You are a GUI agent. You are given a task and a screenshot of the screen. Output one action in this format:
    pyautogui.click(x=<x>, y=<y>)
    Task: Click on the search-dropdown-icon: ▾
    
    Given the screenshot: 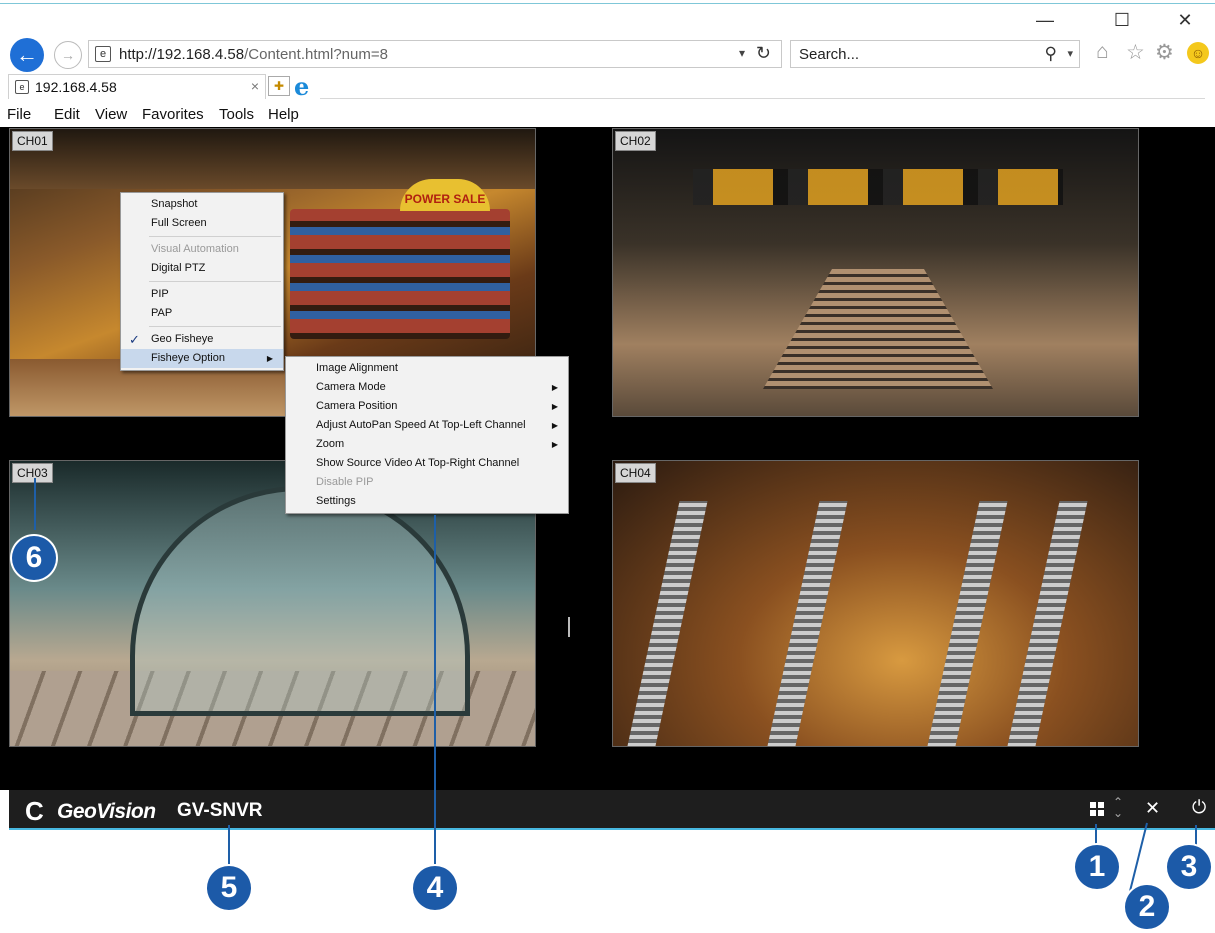 What is the action you would take?
    pyautogui.click(x=1070, y=53)
    